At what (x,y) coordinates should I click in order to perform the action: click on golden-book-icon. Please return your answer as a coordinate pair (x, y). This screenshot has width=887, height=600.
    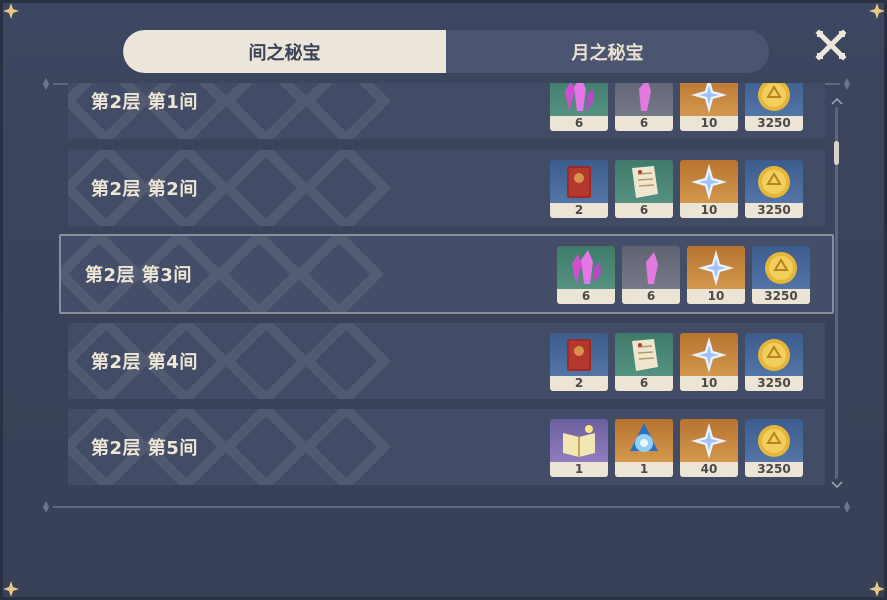
    Looking at the image, I should click on (579, 440).